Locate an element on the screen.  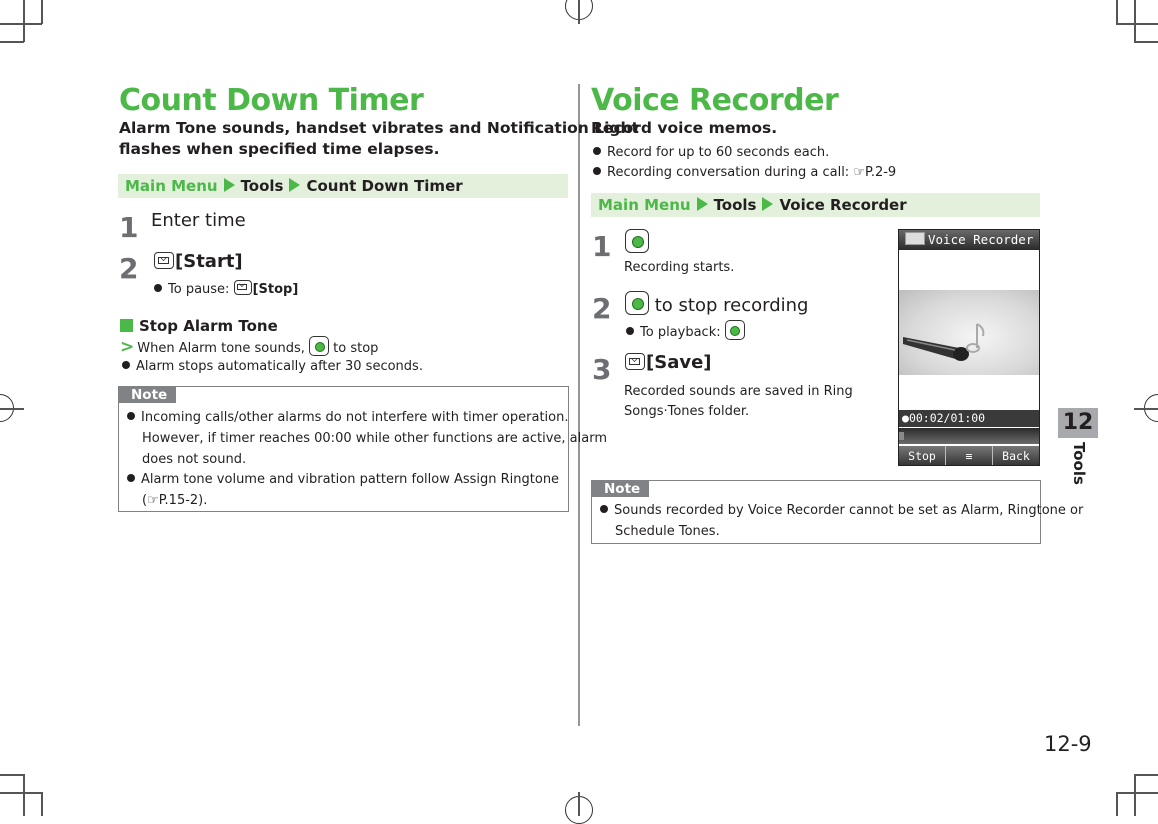
elapsed-time: 00:02/01:00 is located at coordinates (947, 418).